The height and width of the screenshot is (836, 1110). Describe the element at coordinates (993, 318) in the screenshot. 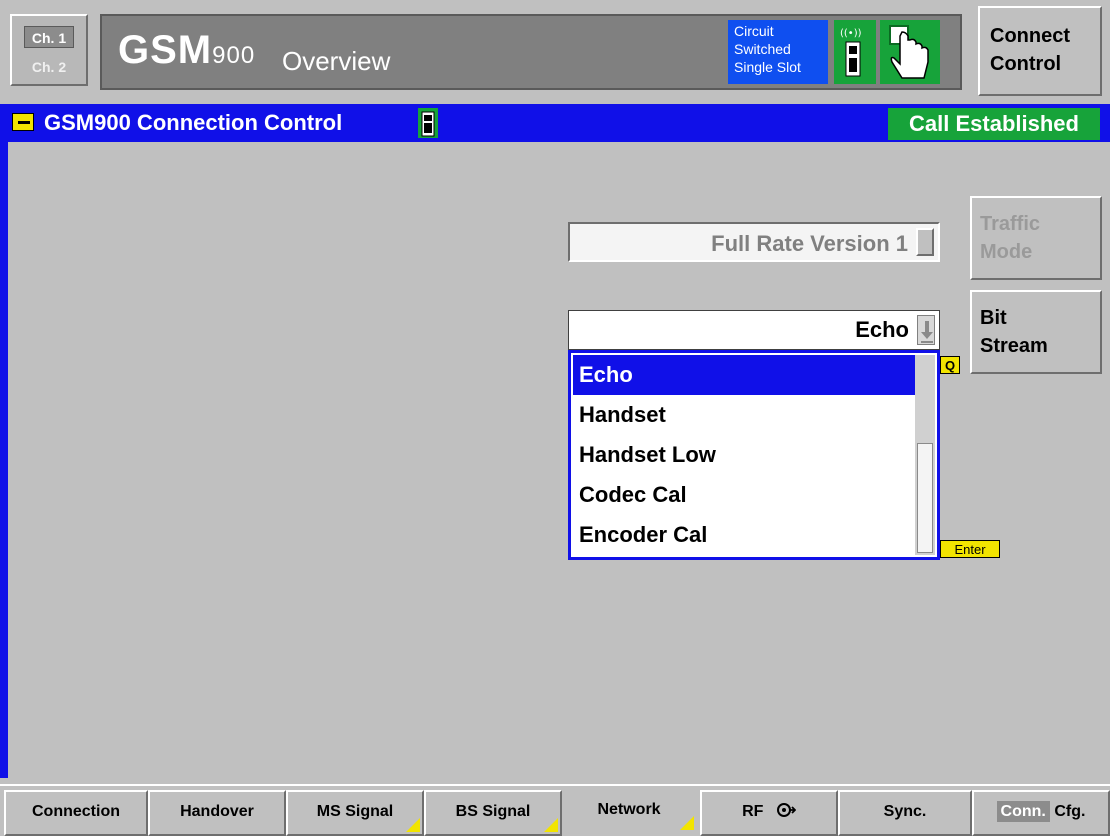

I see `bit-stream-line-1: Bit` at that location.